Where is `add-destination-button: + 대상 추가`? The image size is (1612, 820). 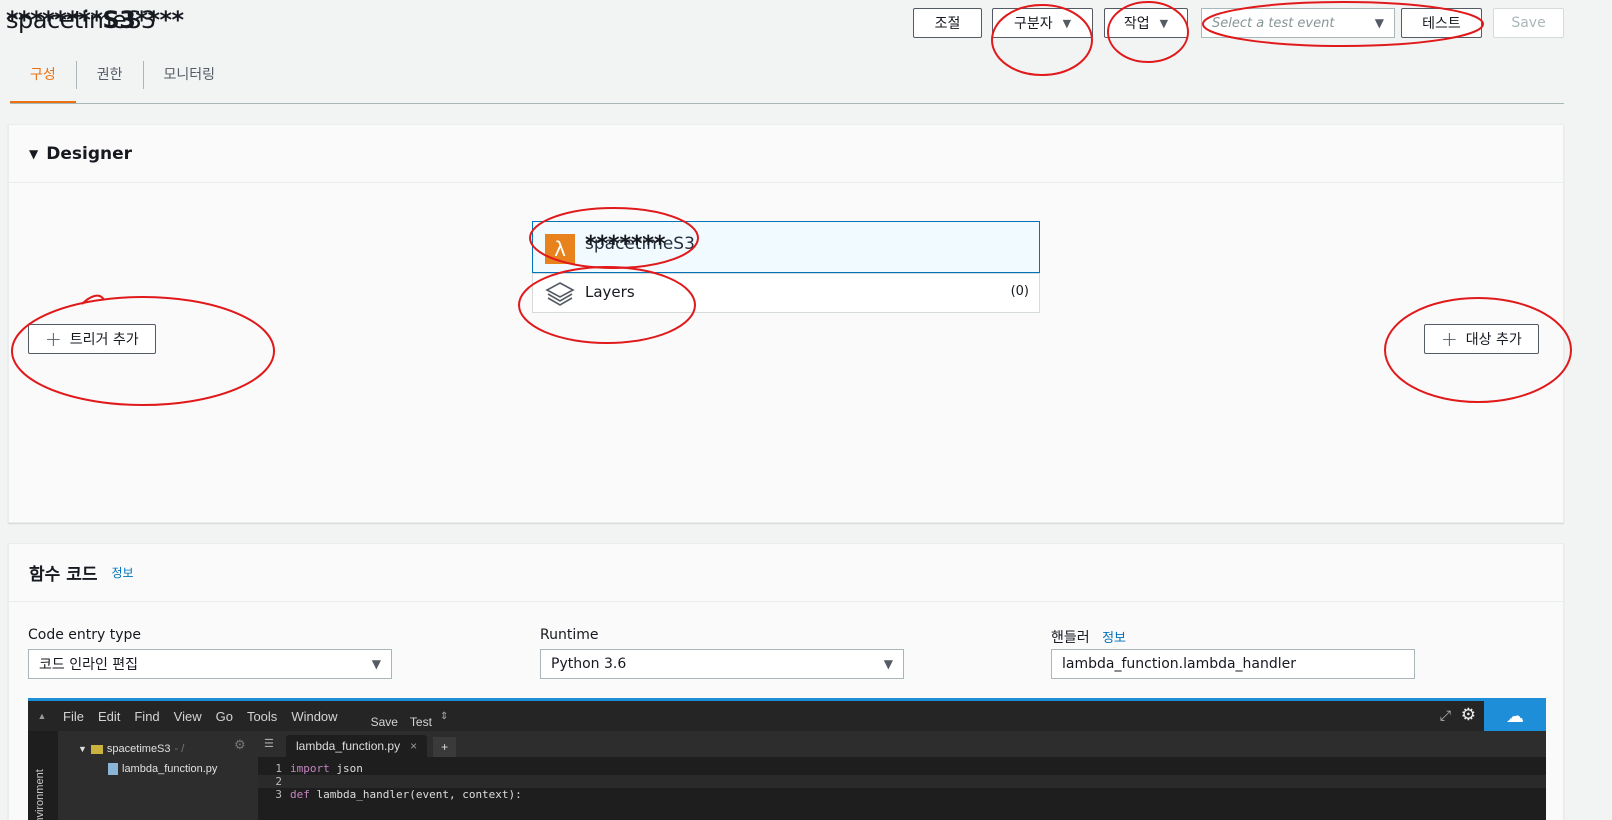
add-destination-button: + 대상 추가 is located at coordinates (1481, 339).